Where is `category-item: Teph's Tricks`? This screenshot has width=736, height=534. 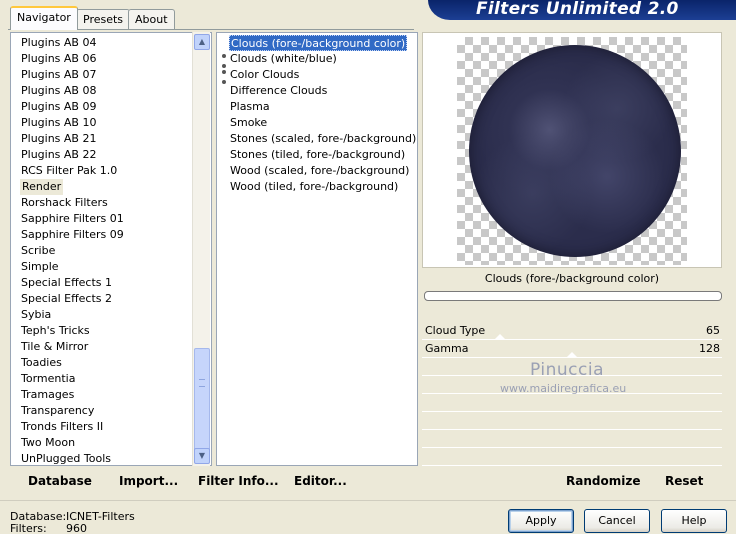
category-item: Teph's Tricks is located at coordinates (55, 331).